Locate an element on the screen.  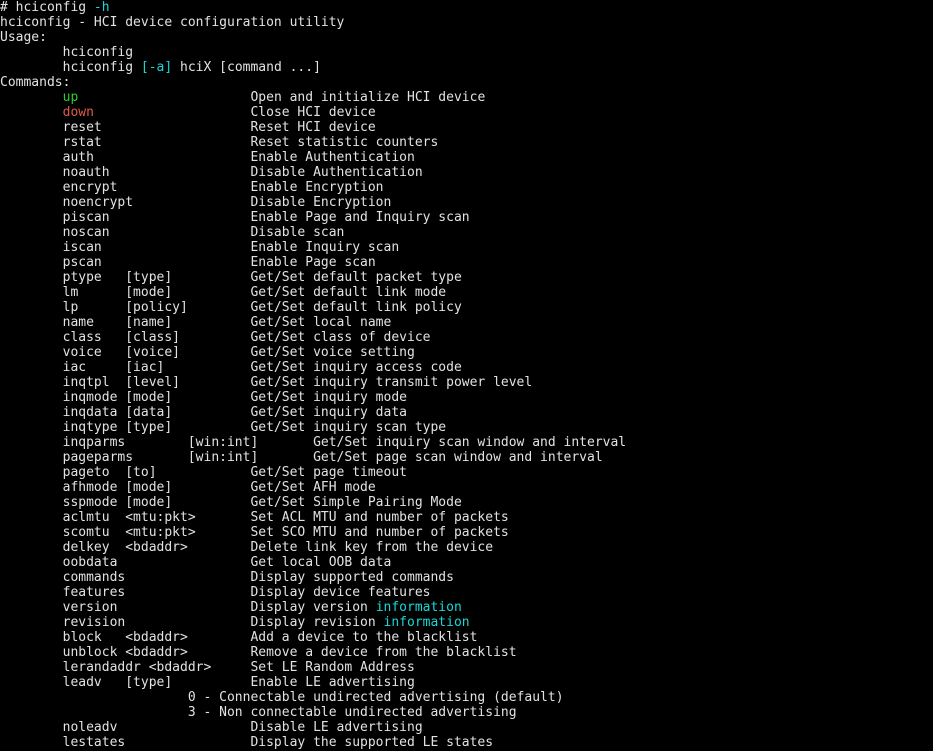
terminal-line: noauth Disable Authentication is located at coordinates (466, 172).